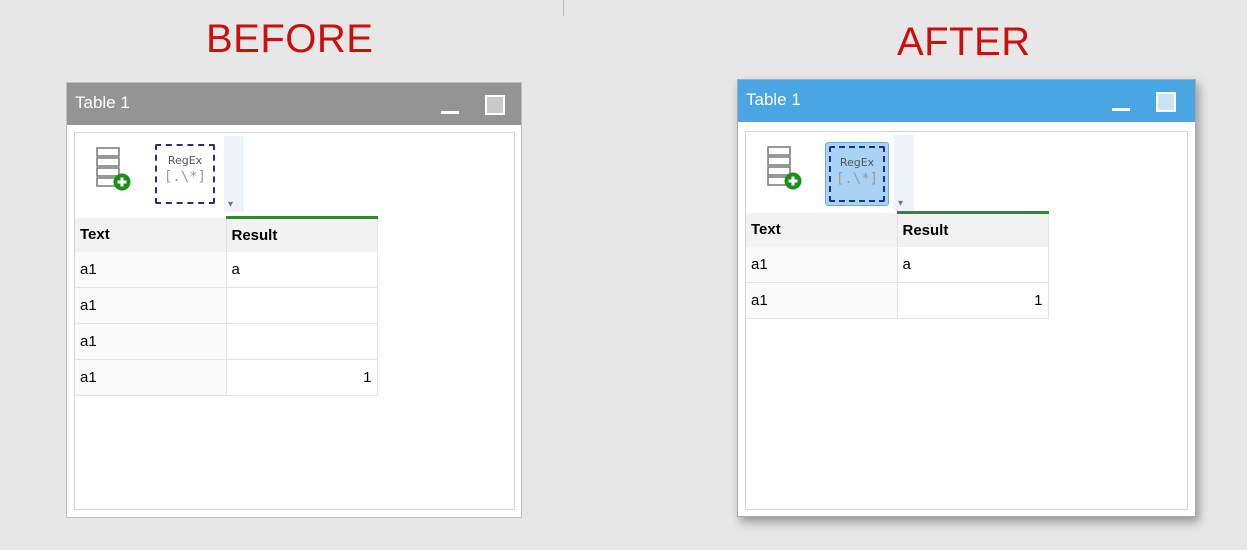  I want to click on panel-divider, so click(563, 8).